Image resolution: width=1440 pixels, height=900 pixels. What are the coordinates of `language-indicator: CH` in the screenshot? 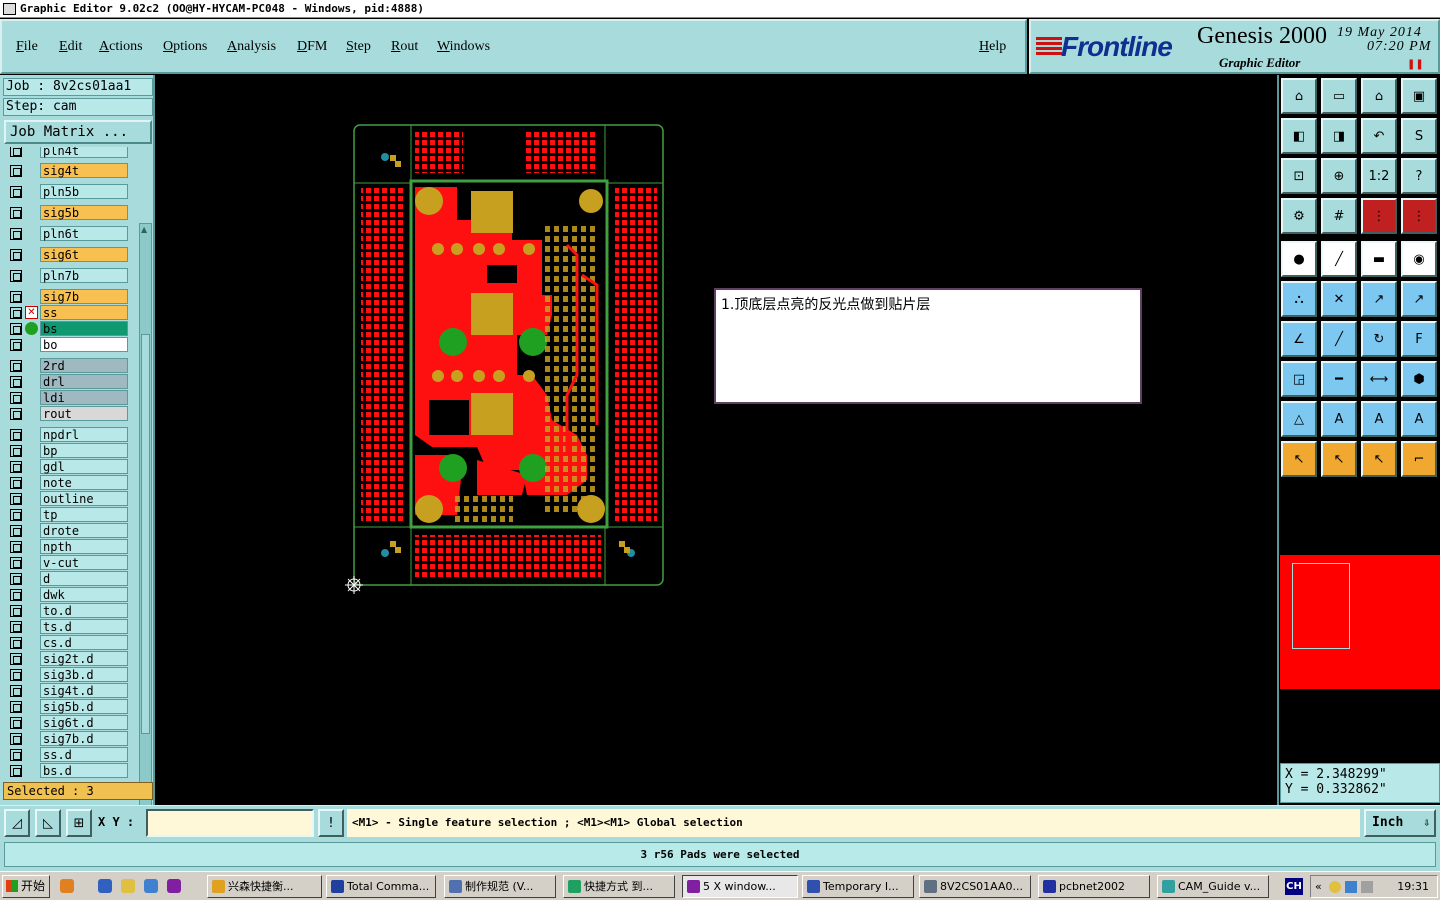 It's located at (1294, 886).